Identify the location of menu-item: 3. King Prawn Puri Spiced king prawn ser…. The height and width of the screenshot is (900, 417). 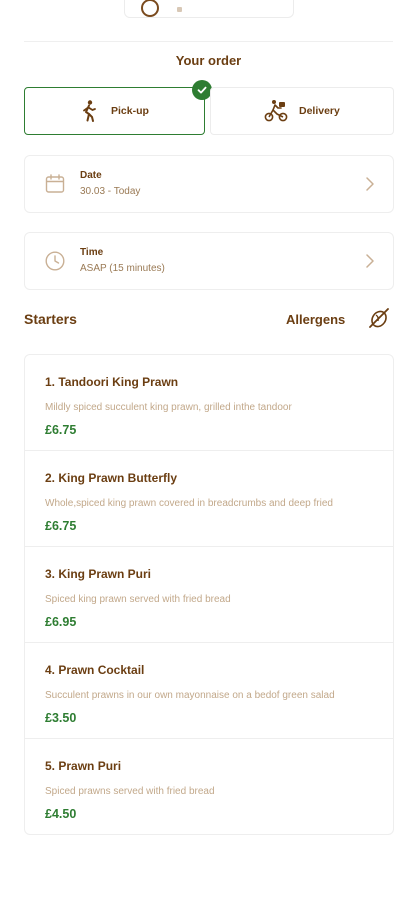
(209, 594).